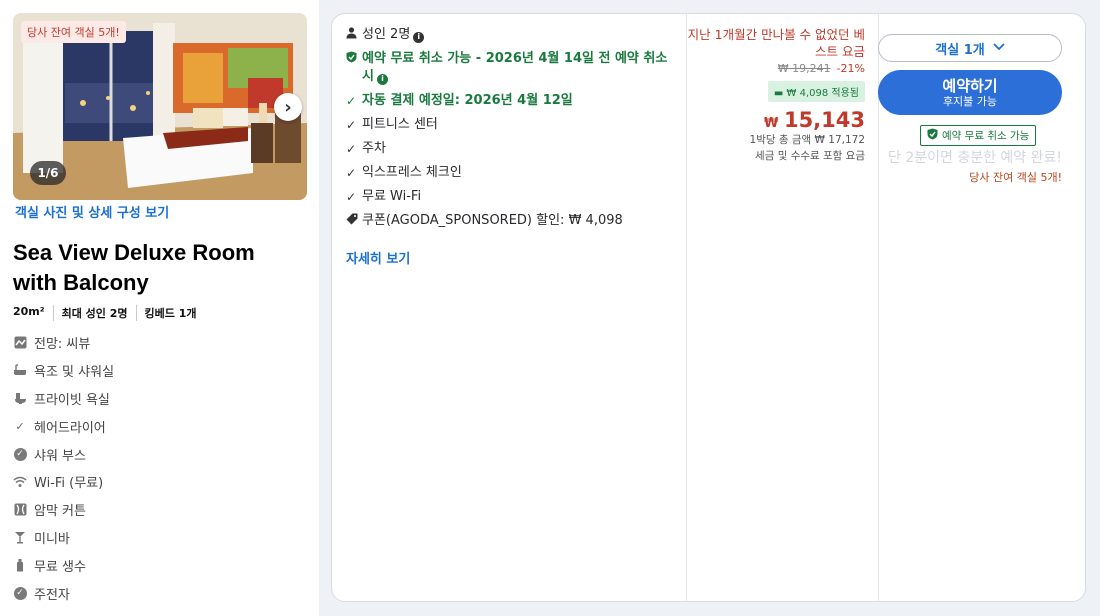 This screenshot has height=616, width=1100. Describe the element at coordinates (353, 221) in the screenshot. I see `tag-icon` at that location.